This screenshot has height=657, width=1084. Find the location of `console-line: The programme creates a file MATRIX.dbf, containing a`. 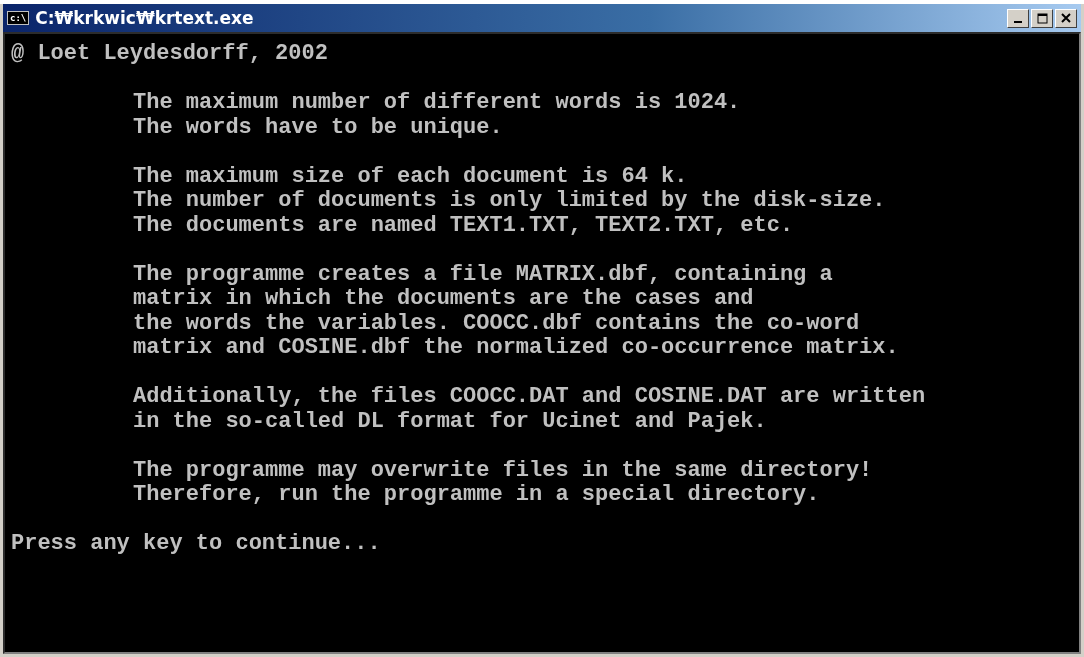

console-line: The programme creates a file MATRIX.dbf, containing a is located at coordinates (483, 274).